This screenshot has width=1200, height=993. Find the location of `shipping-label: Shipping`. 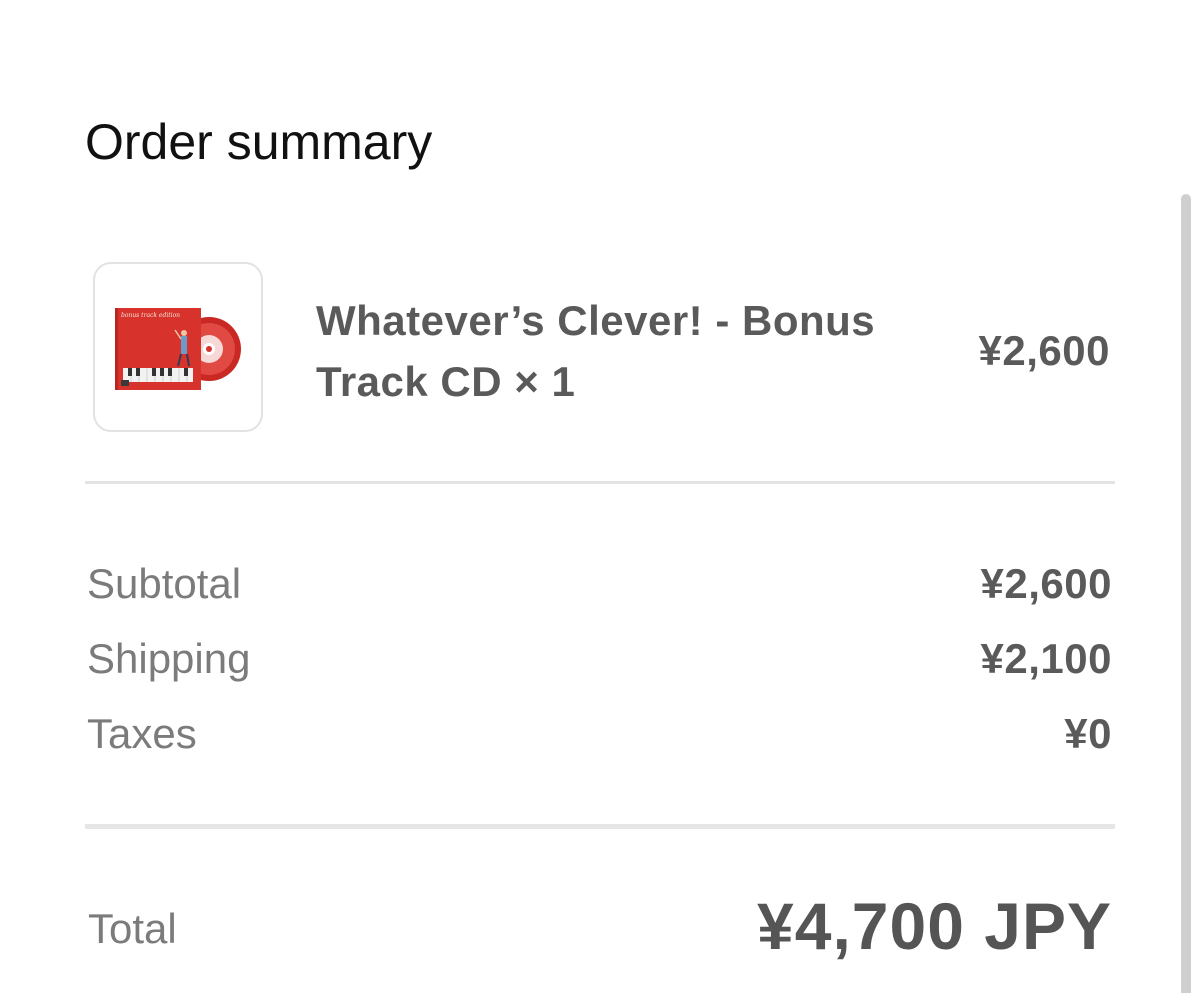

shipping-label: Shipping is located at coordinates (169, 658).